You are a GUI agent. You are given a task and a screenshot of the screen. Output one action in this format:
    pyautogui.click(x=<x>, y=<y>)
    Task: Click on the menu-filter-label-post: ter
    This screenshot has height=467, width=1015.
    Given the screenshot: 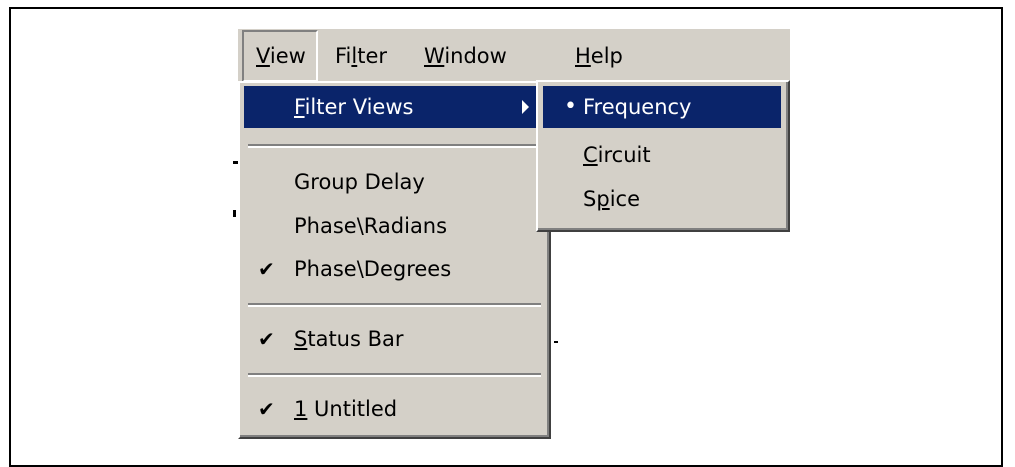 What is the action you would take?
    pyautogui.click(x=372, y=56)
    